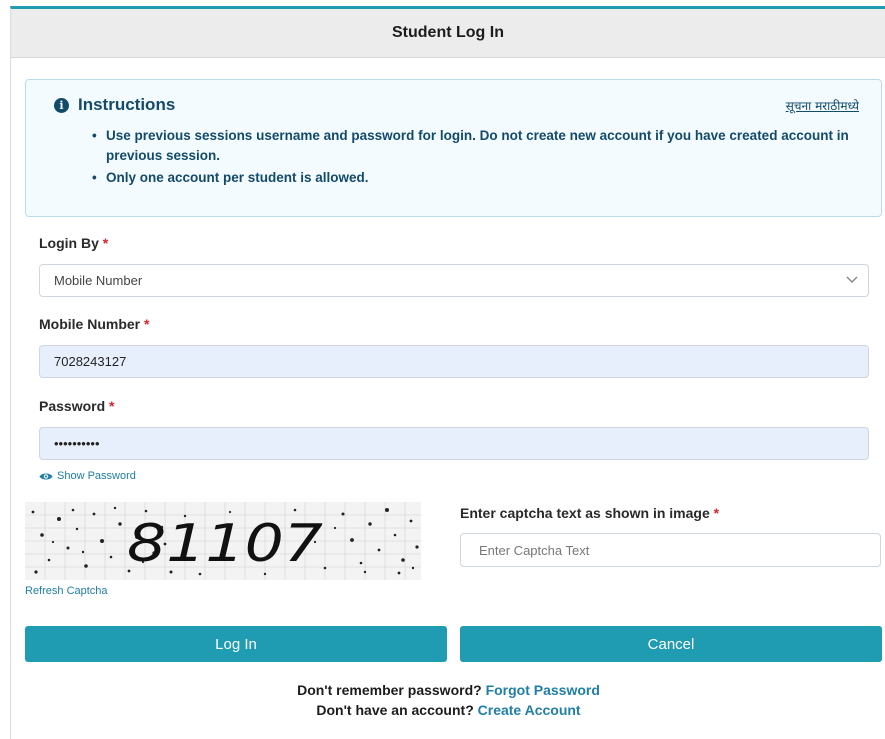 This screenshot has height=739, width=885. What do you see at coordinates (61, 105) in the screenshot?
I see `info-icon: i` at bounding box center [61, 105].